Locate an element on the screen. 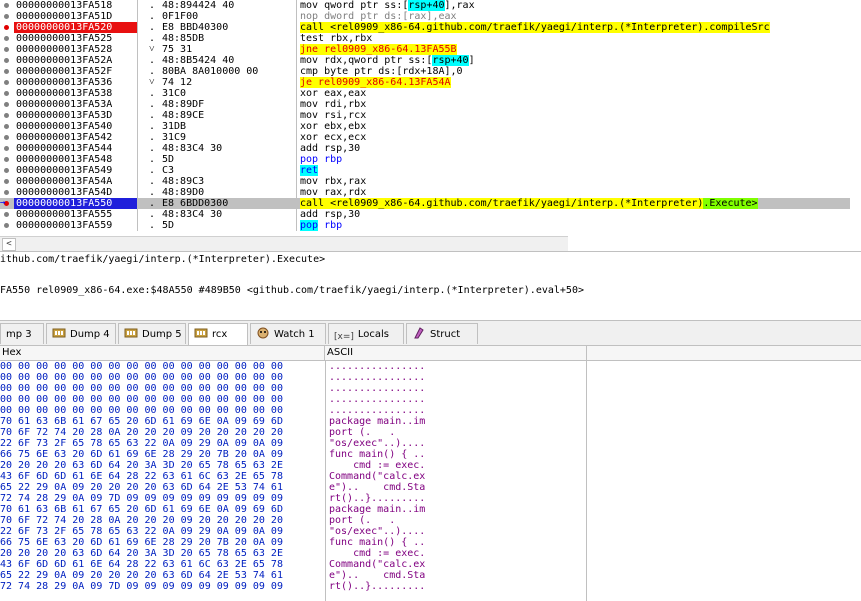 The image size is (861, 601). disasm-row: 00000000013FA54A. 48:89C3 mov rbx,rax is located at coordinates (425, 181).